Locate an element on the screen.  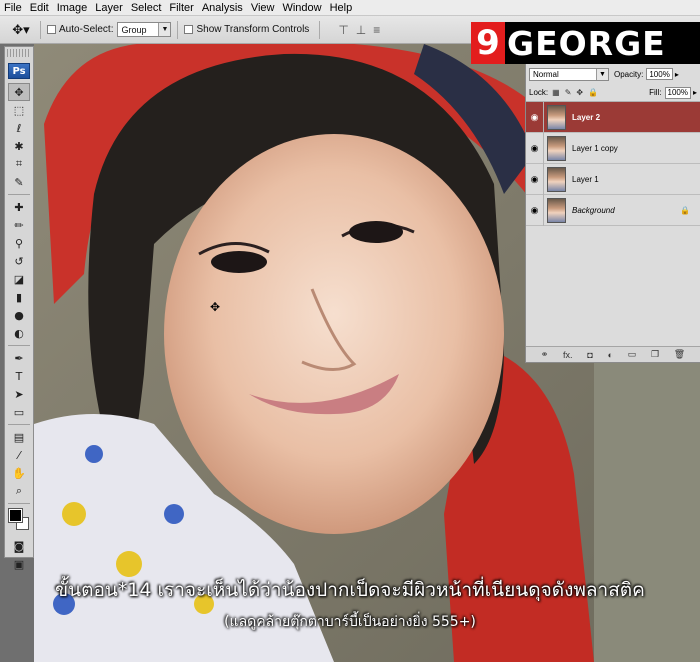
layers-empty-area is located at coordinates (613, 286).